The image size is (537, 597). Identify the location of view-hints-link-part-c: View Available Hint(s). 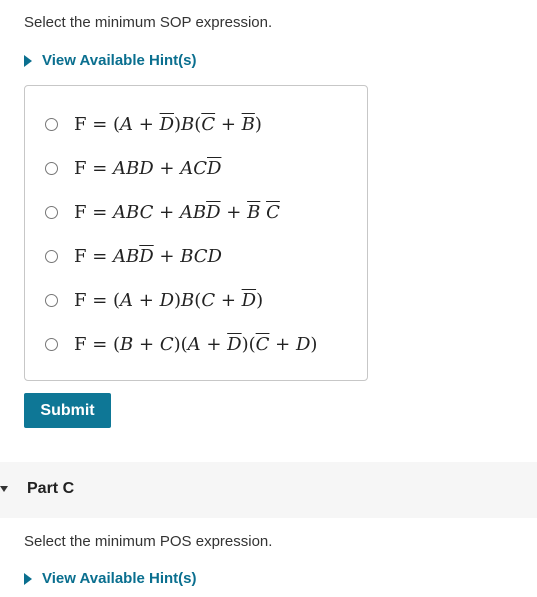
(110, 578).